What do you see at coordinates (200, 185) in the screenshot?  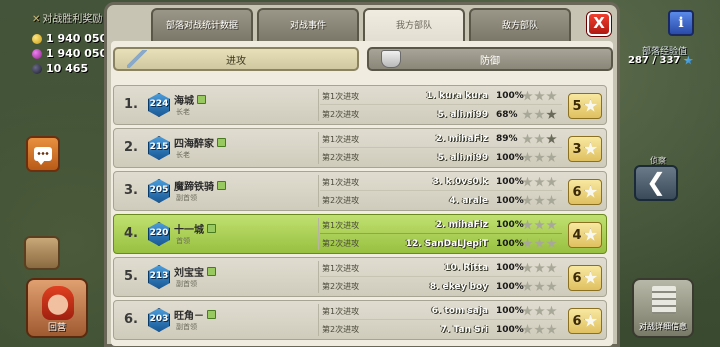 I see `player-name: 魔蹄铁骑` at bounding box center [200, 185].